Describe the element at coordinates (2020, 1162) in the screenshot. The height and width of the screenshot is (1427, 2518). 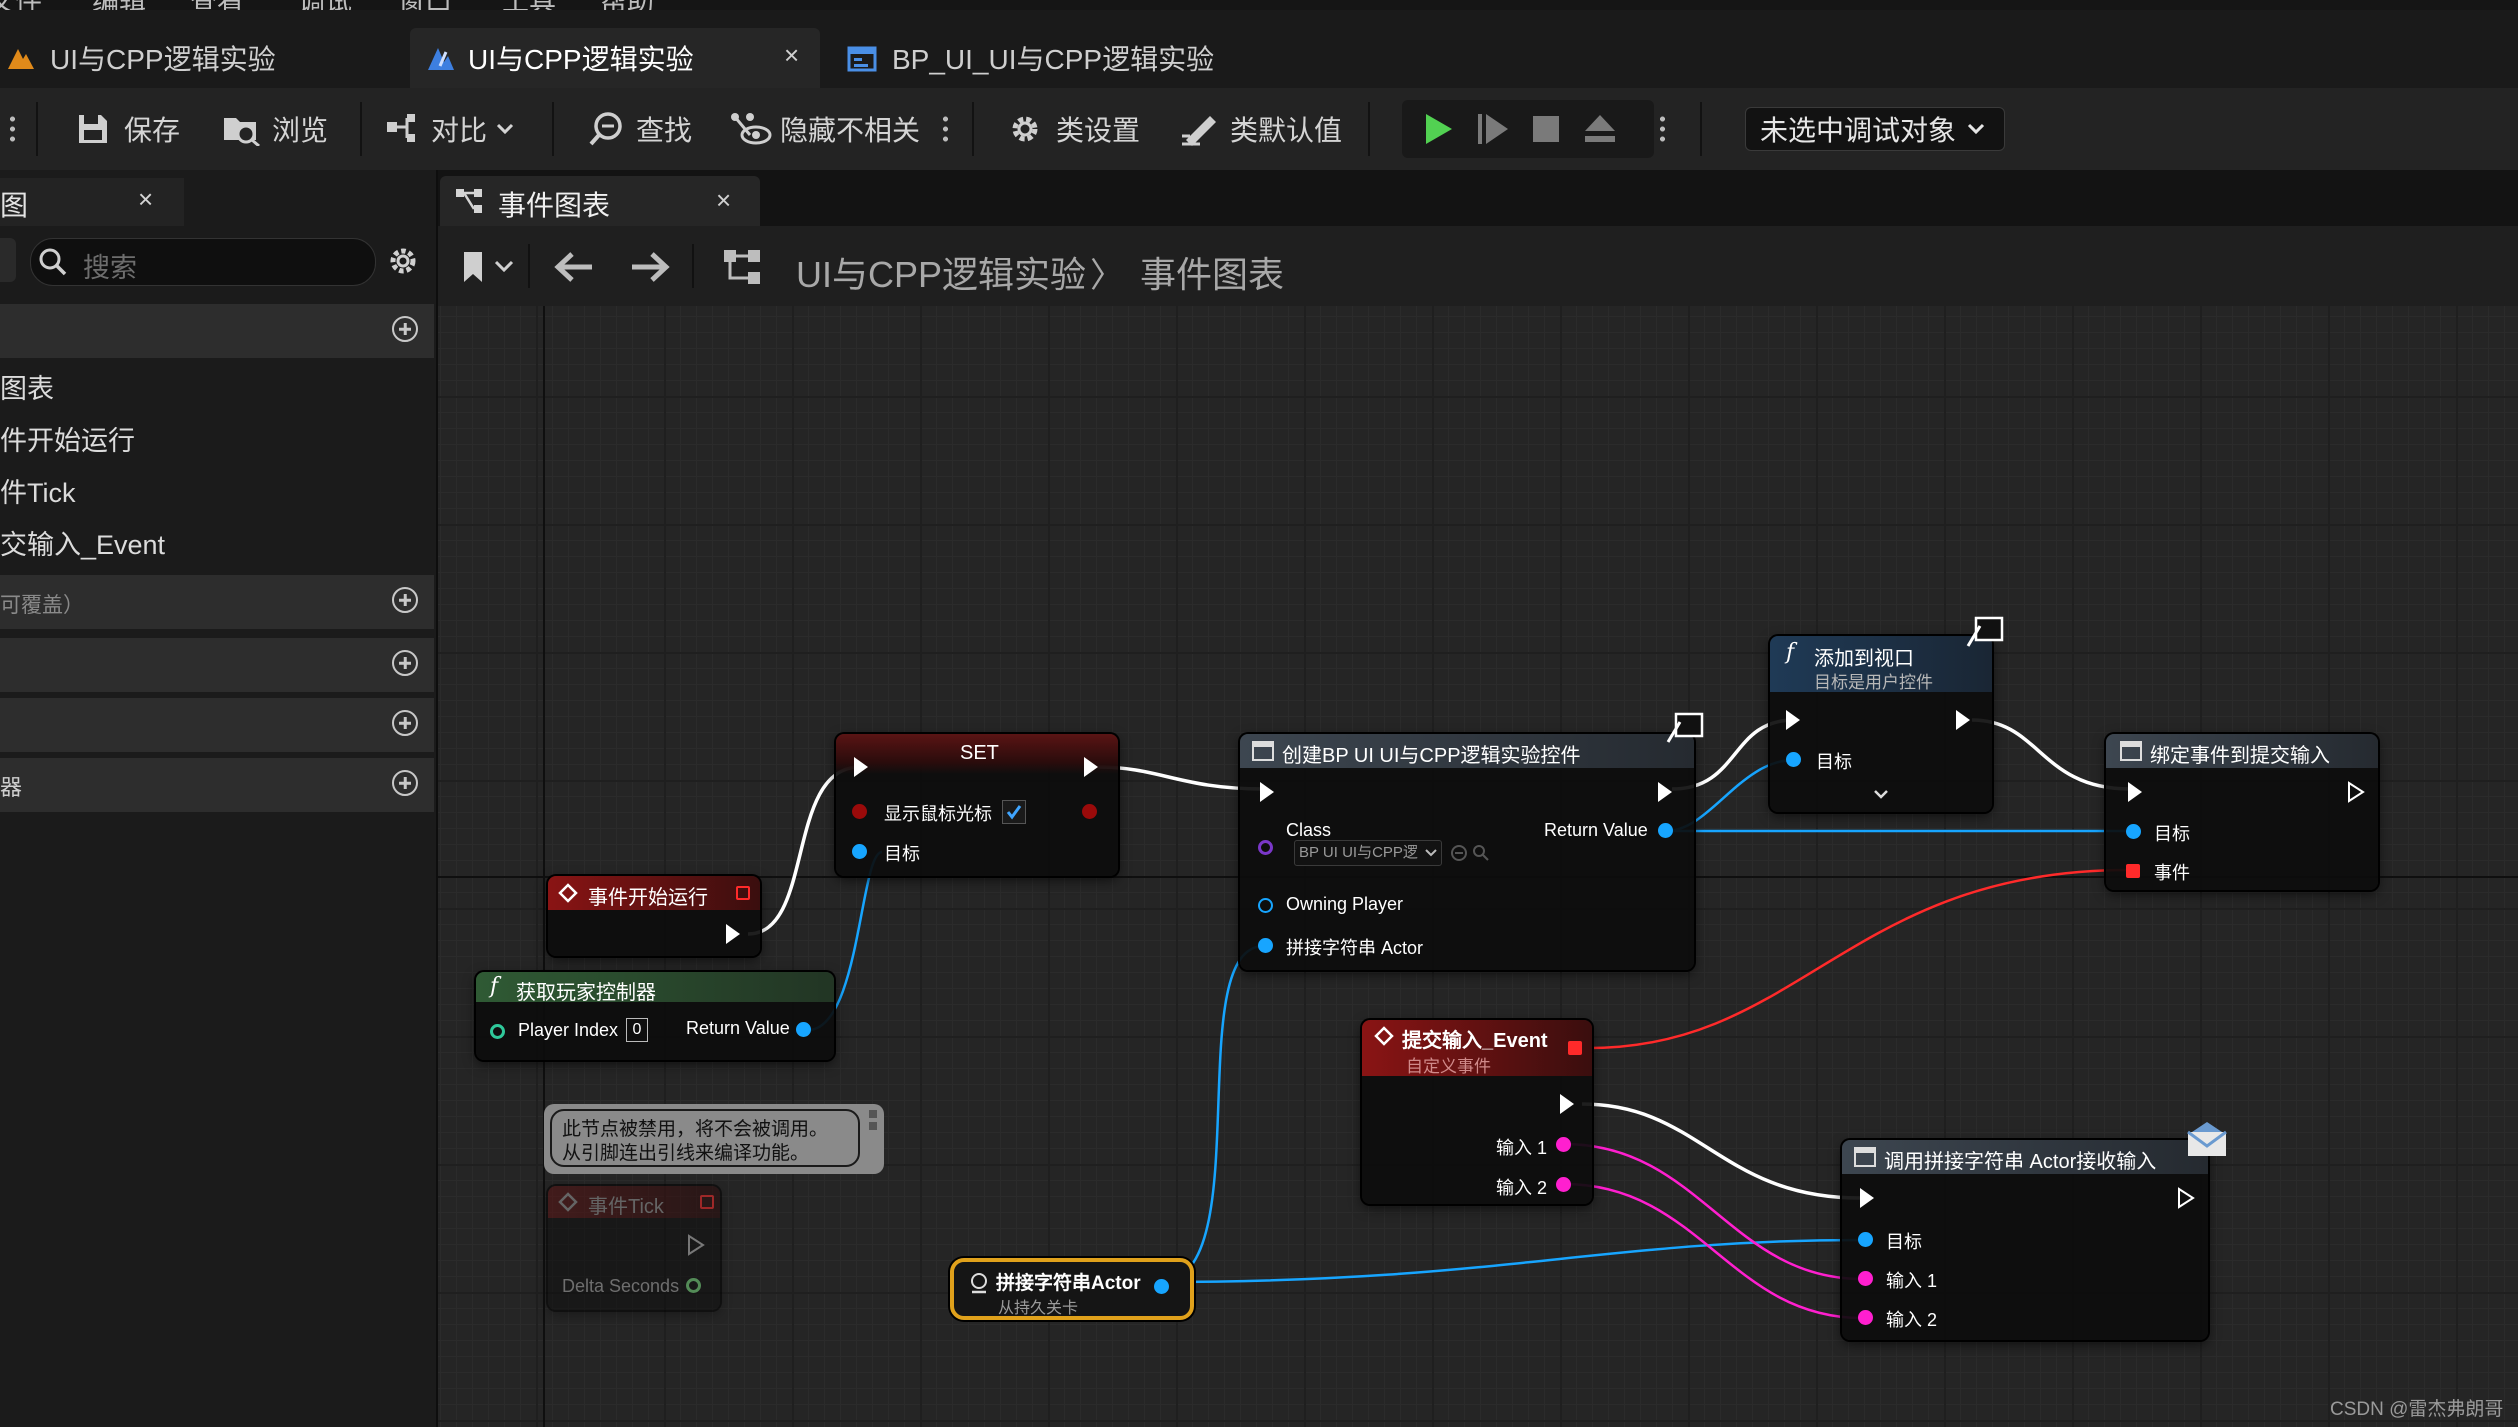
I see `node-title: 调用拼接字符串 Actor接收输入` at that location.